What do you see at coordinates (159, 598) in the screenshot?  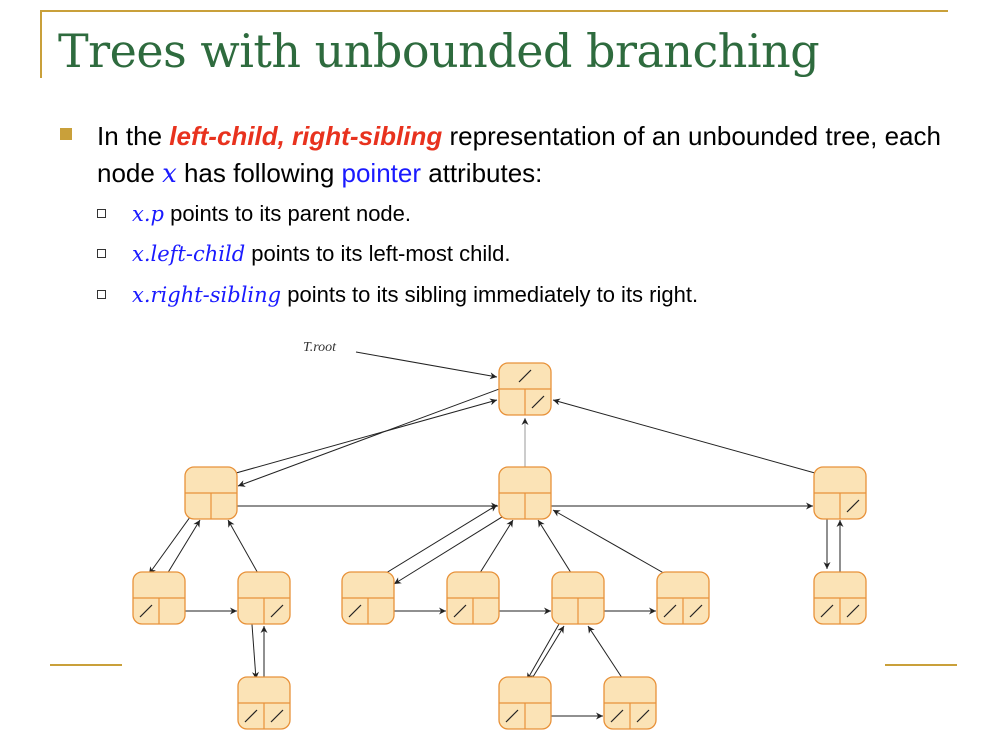 I see `tree-node-A1` at bounding box center [159, 598].